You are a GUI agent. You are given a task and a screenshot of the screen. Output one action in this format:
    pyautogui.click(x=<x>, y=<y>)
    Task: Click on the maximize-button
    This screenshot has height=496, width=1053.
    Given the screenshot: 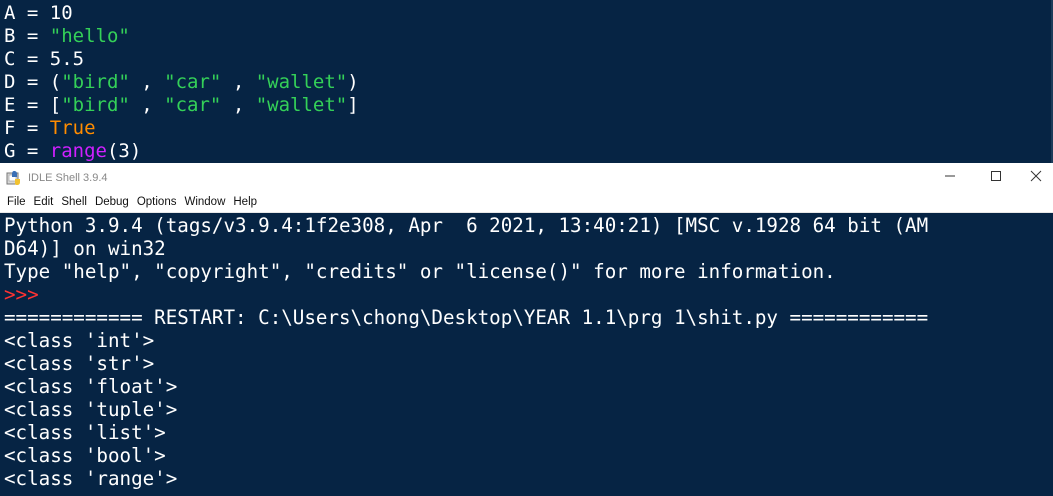 What is the action you would take?
    pyautogui.click(x=996, y=177)
    